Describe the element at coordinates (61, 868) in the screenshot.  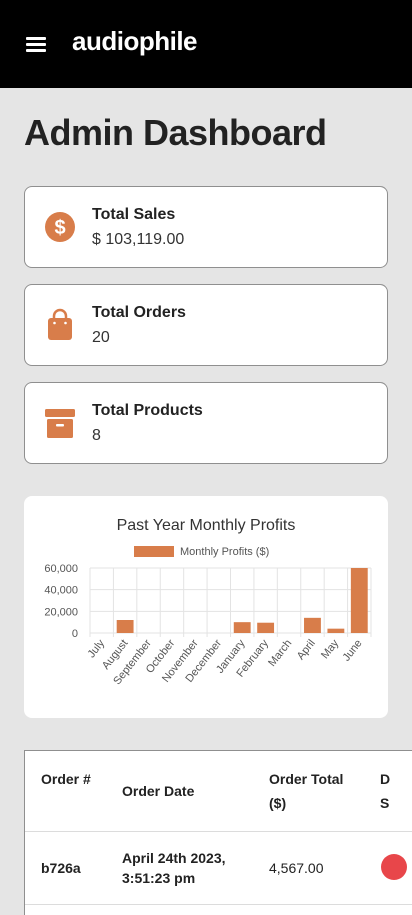
I see `order-id-cell: b726a` at that location.